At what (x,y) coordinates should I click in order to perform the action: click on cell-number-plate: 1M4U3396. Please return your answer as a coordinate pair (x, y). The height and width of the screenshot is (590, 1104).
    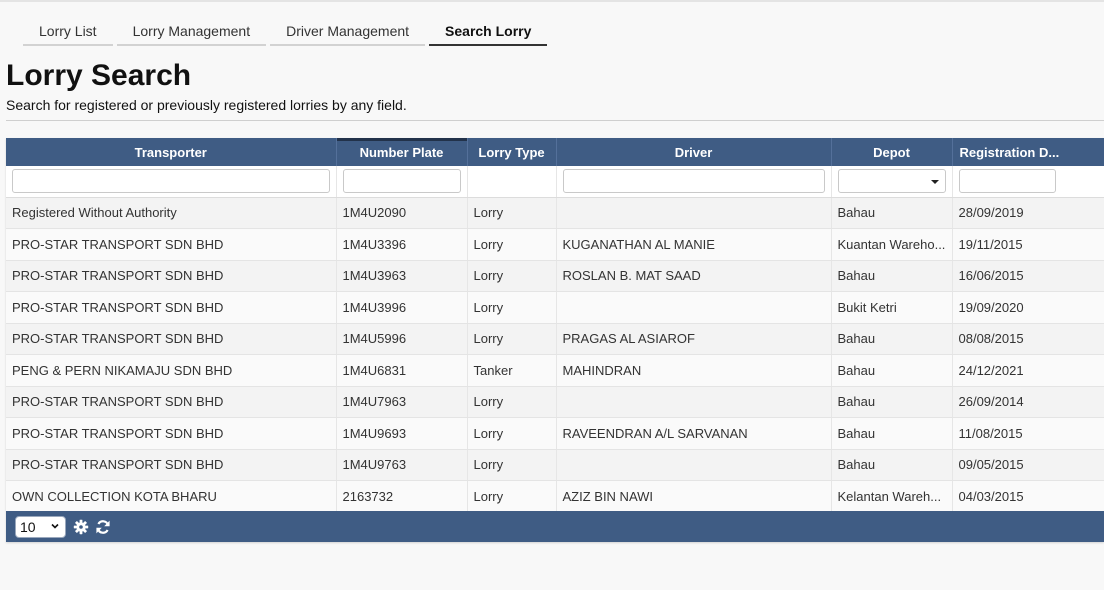
    Looking at the image, I should click on (402, 244).